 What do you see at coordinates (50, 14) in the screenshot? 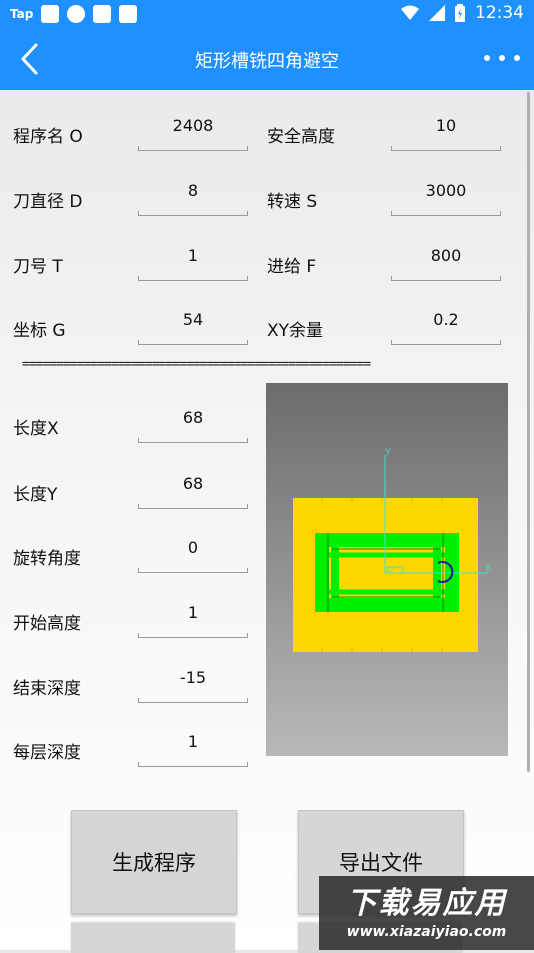
I see `square-notification-icon` at bounding box center [50, 14].